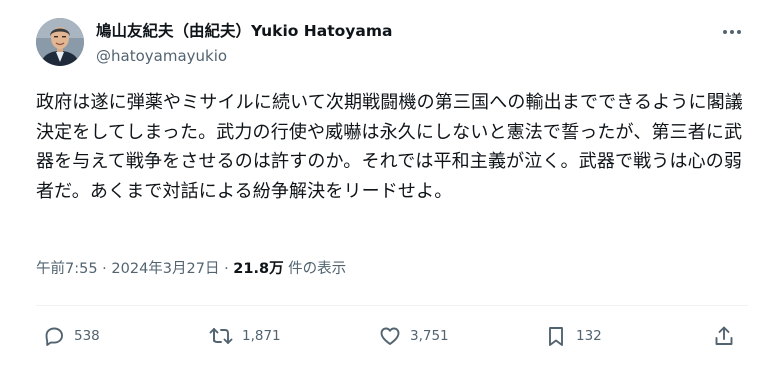 The image size is (781, 376). I want to click on bookmark-button: 132, so click(573, 336).